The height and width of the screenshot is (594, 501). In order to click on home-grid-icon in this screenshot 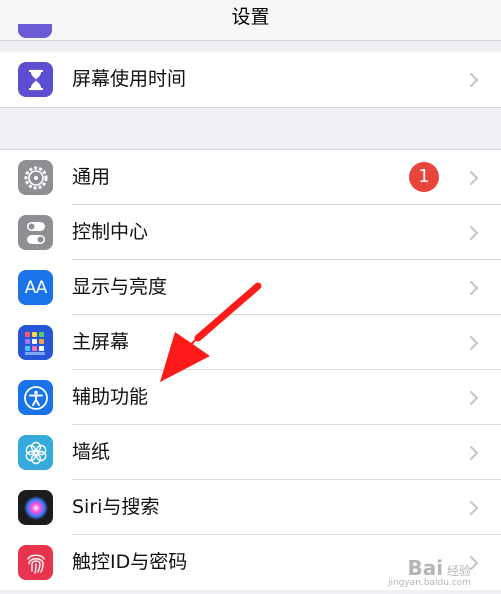, I will do `click(35, 342)`.